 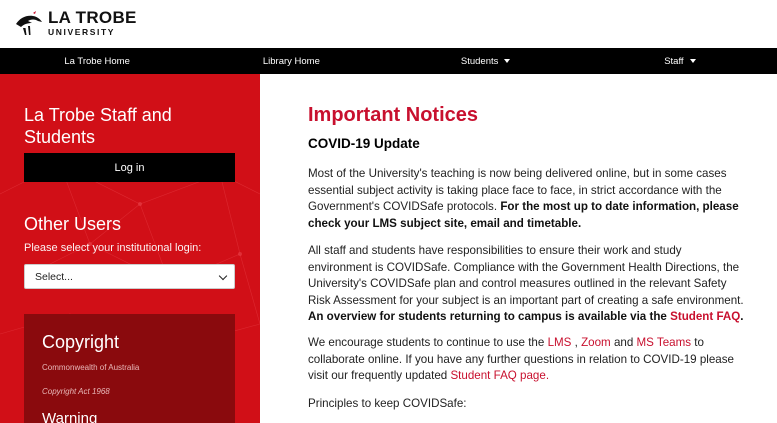 I want to click on nav-label: La Trobe Home, so click(x=97, y=61).